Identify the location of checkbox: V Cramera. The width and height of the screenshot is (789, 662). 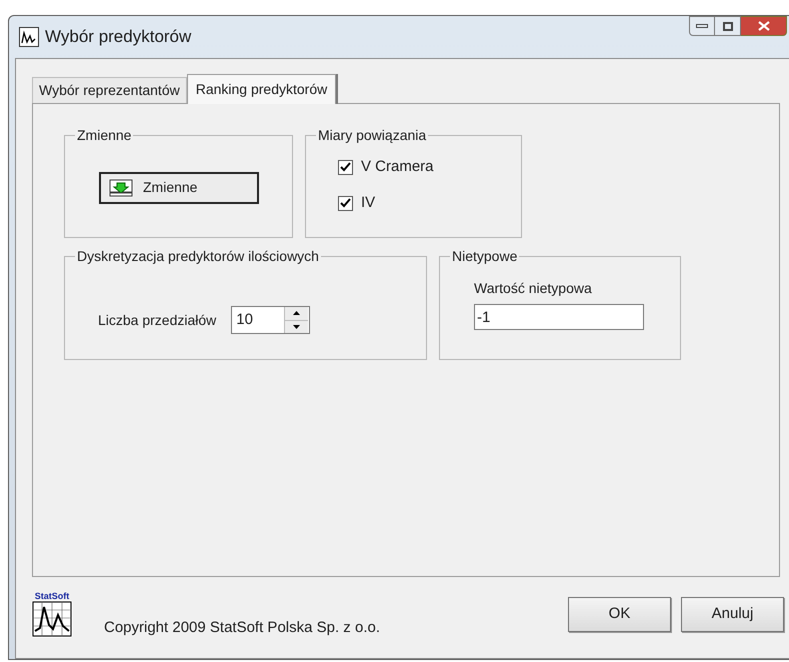
(429, 167).